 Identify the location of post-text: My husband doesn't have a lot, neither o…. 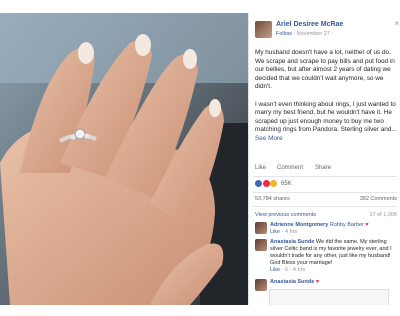
(326, 100).